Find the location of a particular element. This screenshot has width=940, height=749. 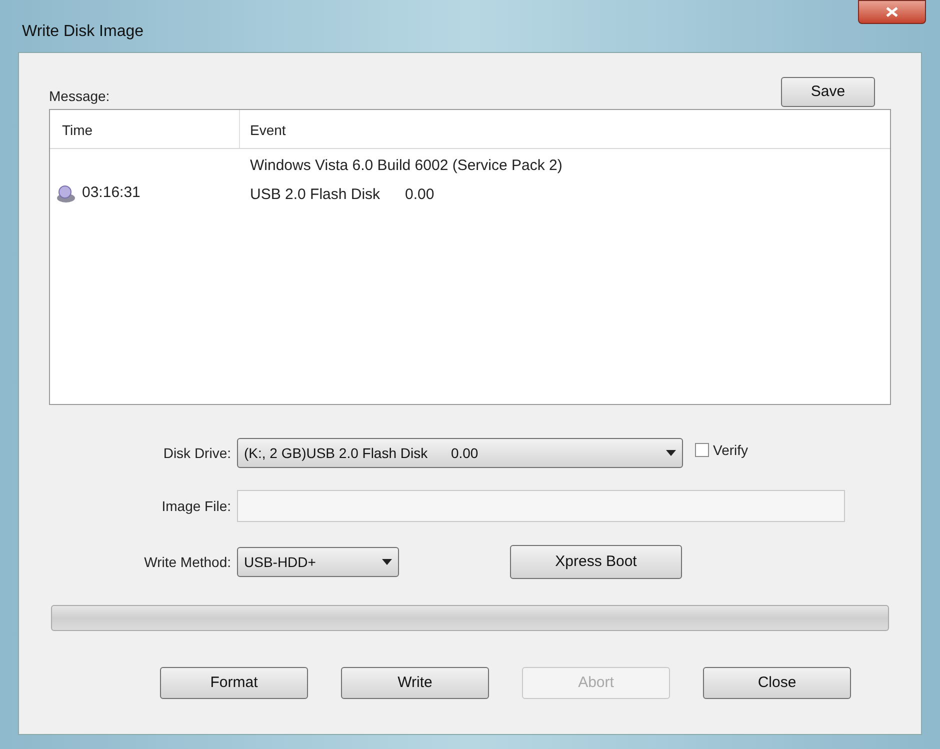

event-cell-text: USB 2.0 Flash Disk 0.00 is located at coordinates (343, 194).